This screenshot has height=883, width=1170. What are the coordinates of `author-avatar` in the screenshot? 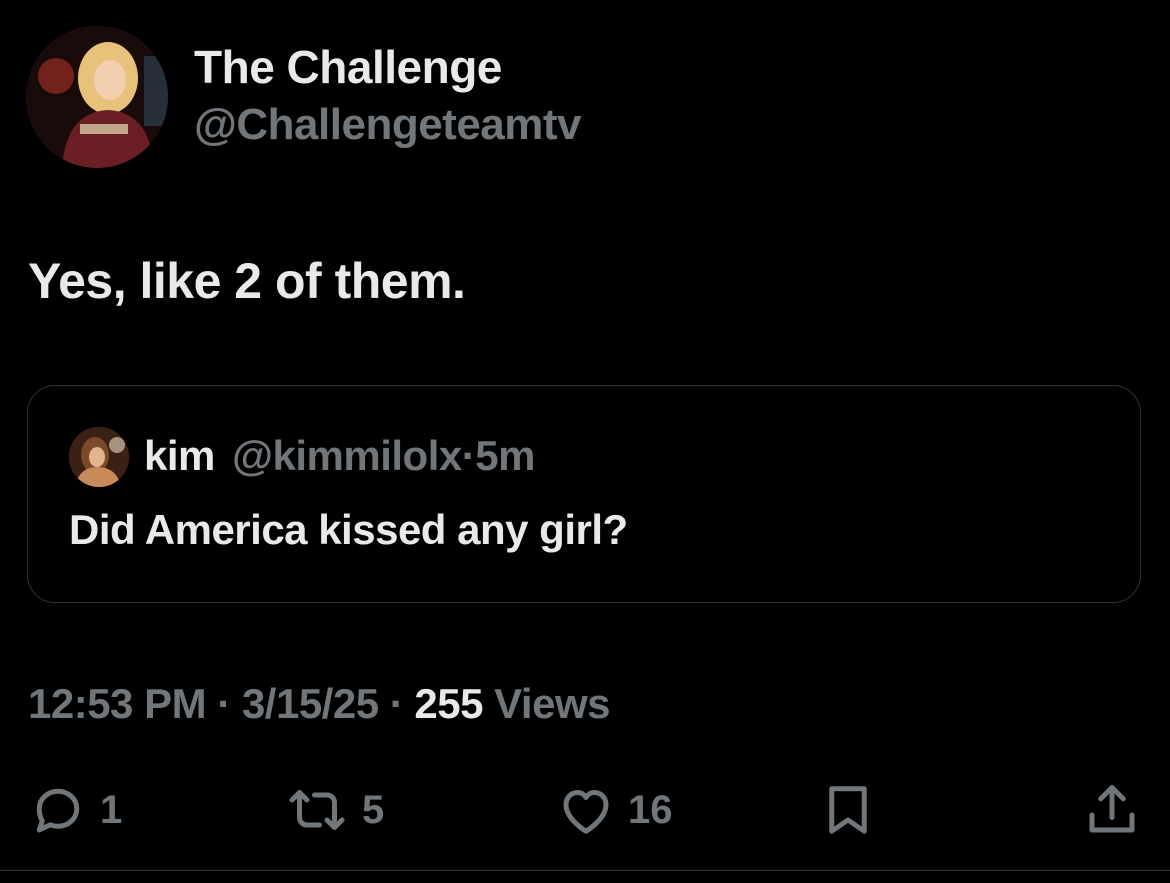 It's located at (97, 97).